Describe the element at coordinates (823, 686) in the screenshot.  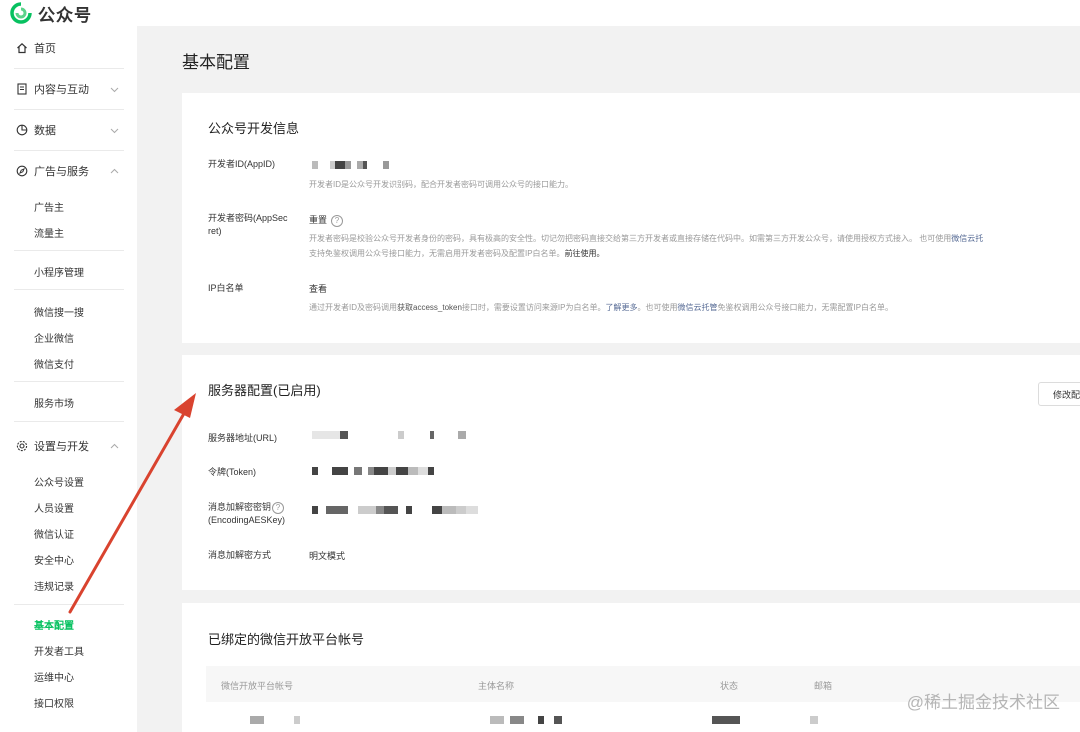
I see `column-header: 邮箱` at that location.